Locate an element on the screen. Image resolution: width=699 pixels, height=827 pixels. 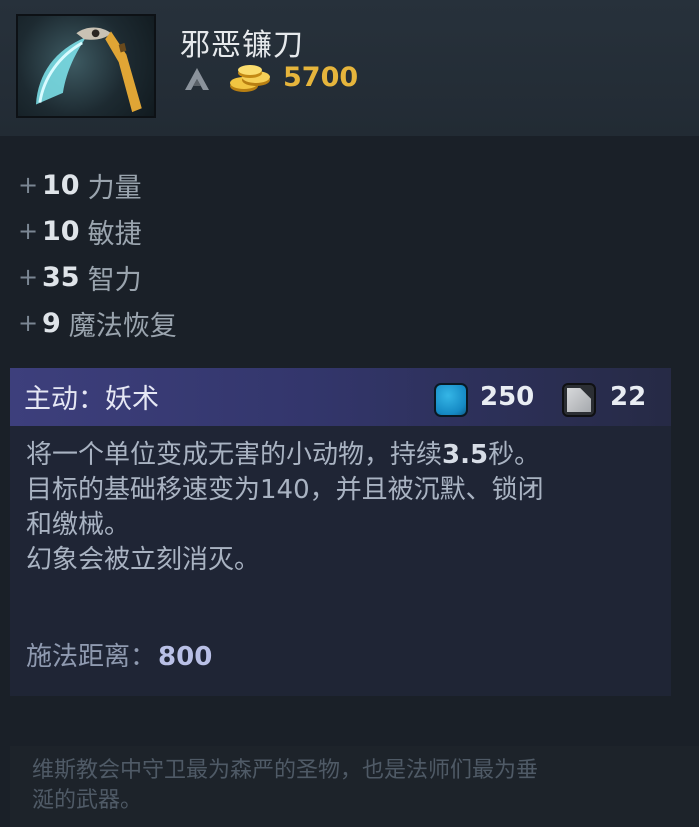
cooldown-icon is located at coordinates (579, 400).